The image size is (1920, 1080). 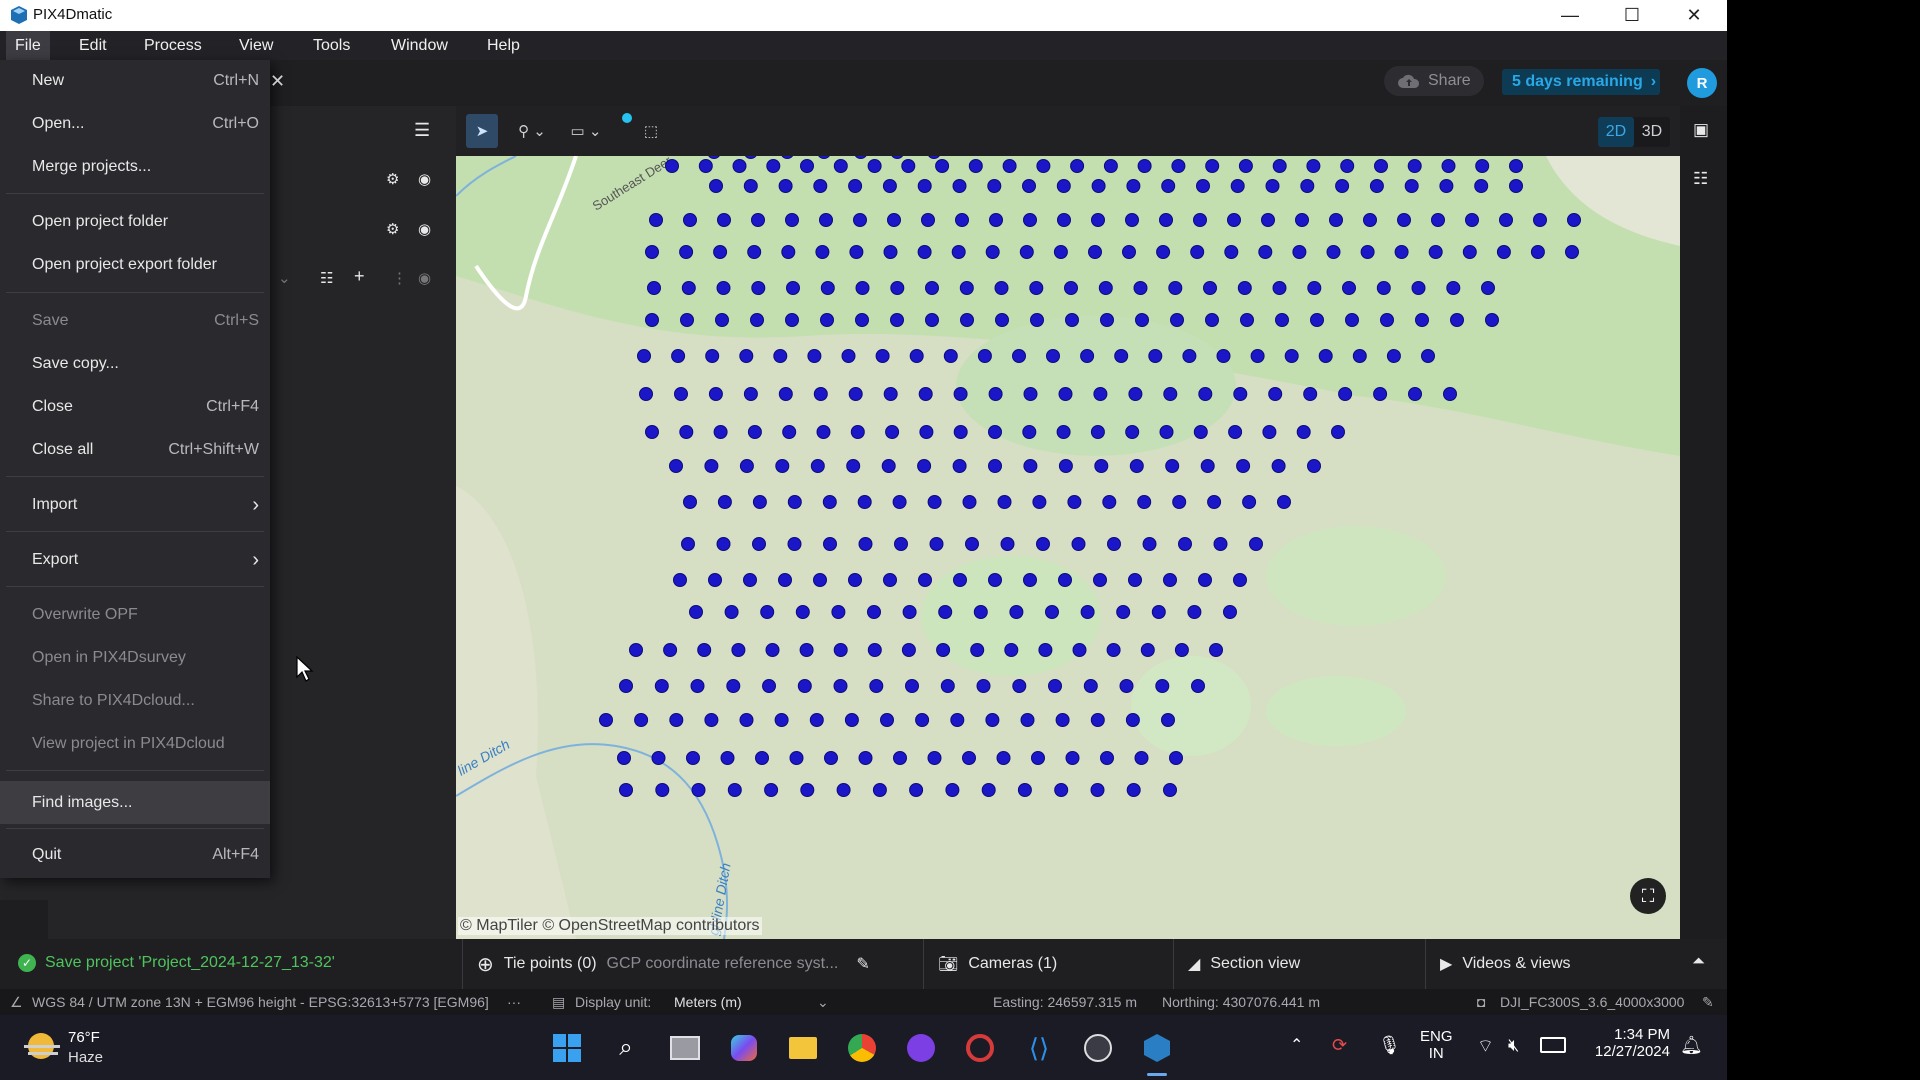 I want to click on menu-open-project-folder: Open project folder, so click(x=135, y=222).